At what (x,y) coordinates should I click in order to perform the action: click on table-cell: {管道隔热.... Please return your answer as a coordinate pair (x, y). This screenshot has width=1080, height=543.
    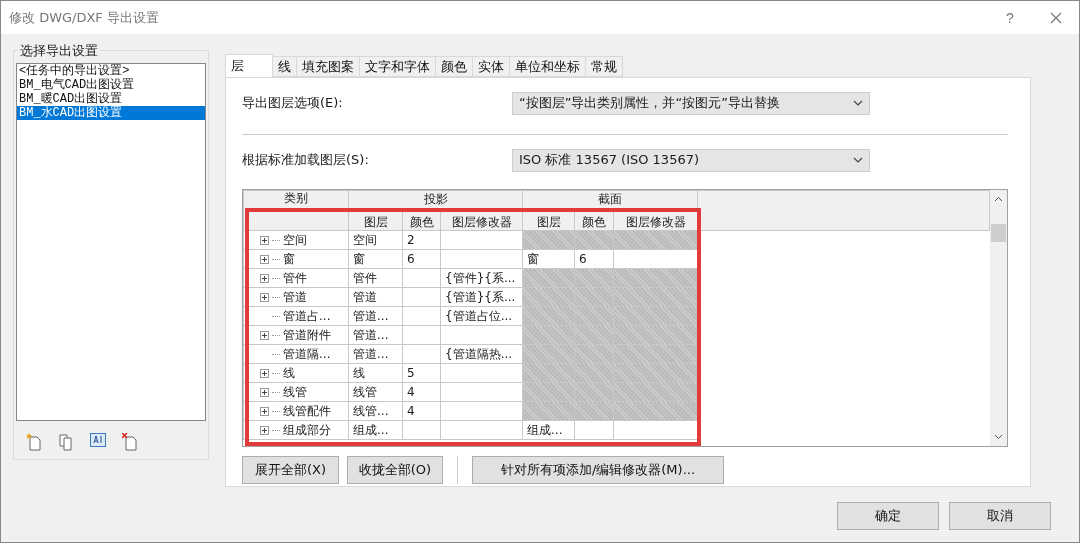
    Looking at the image, I should click on (481, 354).